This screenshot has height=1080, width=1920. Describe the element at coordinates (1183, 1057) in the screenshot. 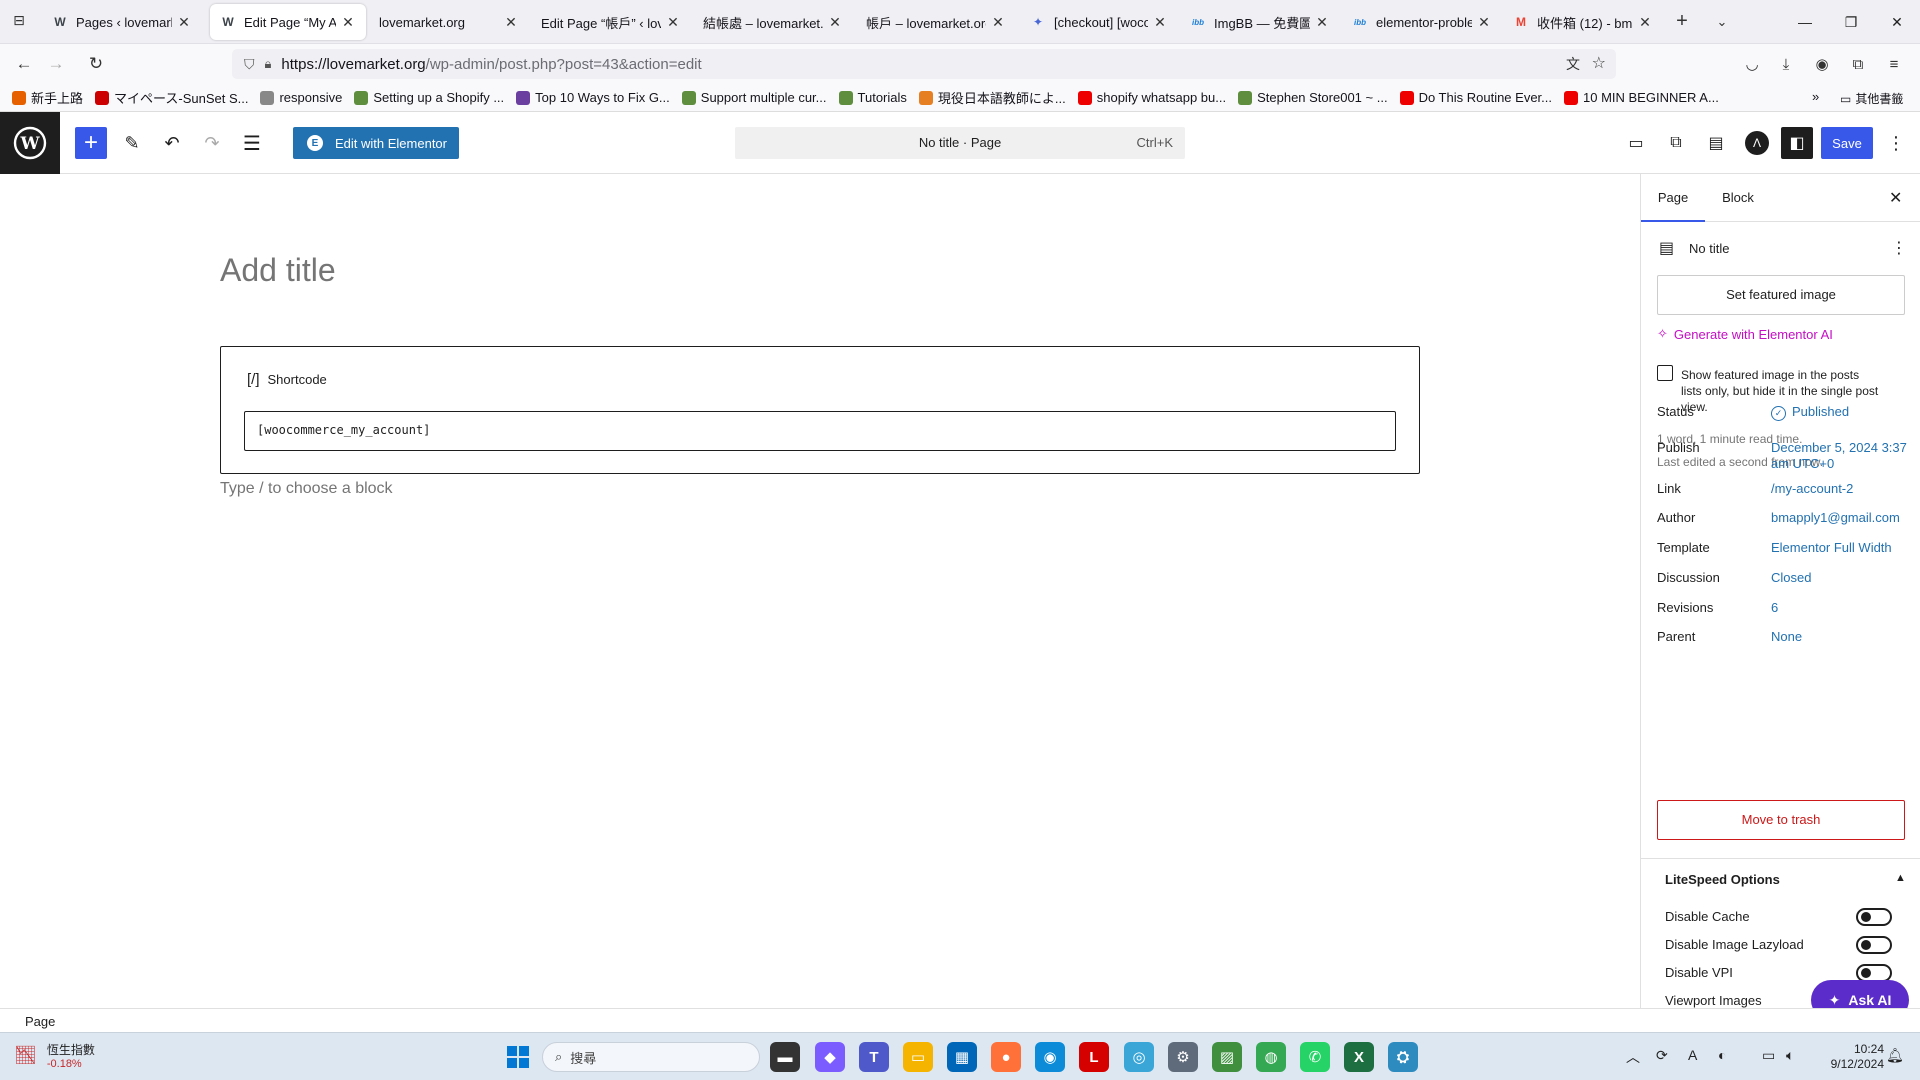

I see `settings-gear-icon: ⚙` at that location.